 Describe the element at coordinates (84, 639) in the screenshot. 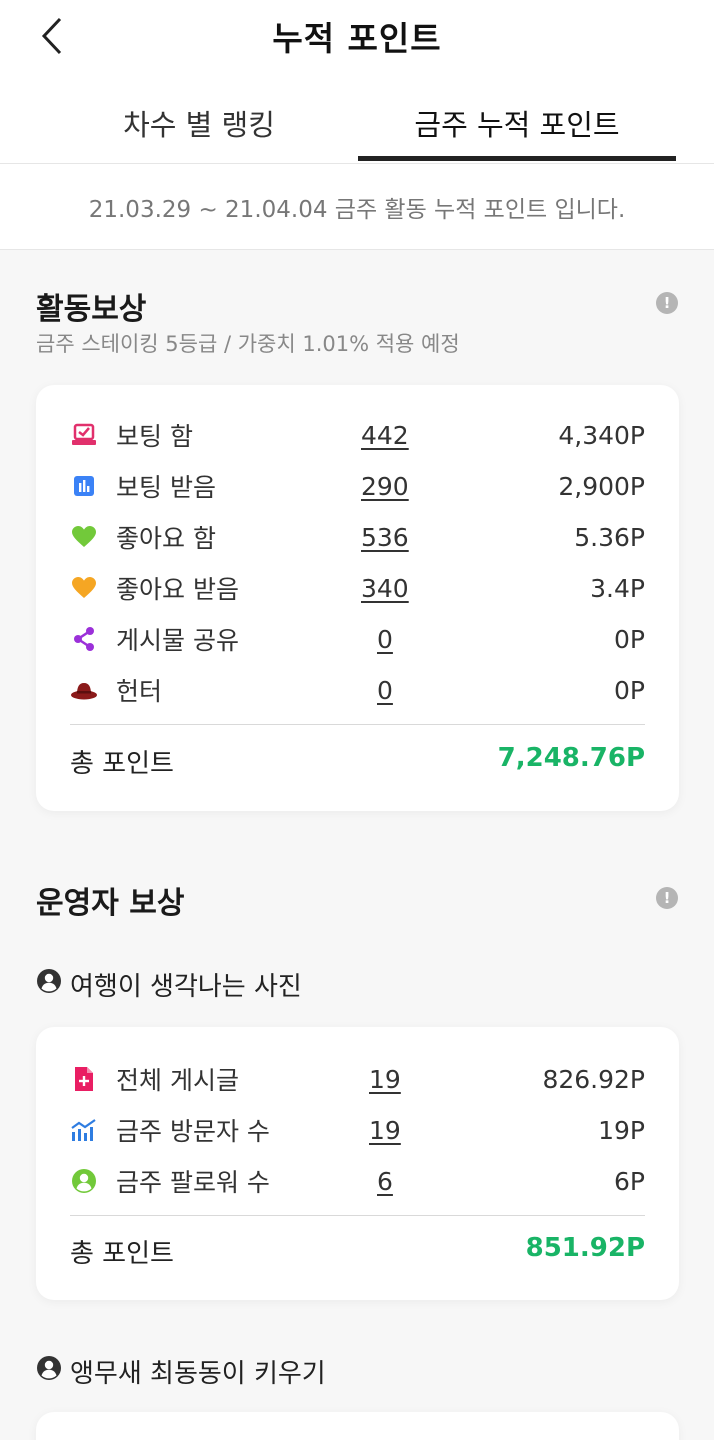

I see `share-icon` at that location.